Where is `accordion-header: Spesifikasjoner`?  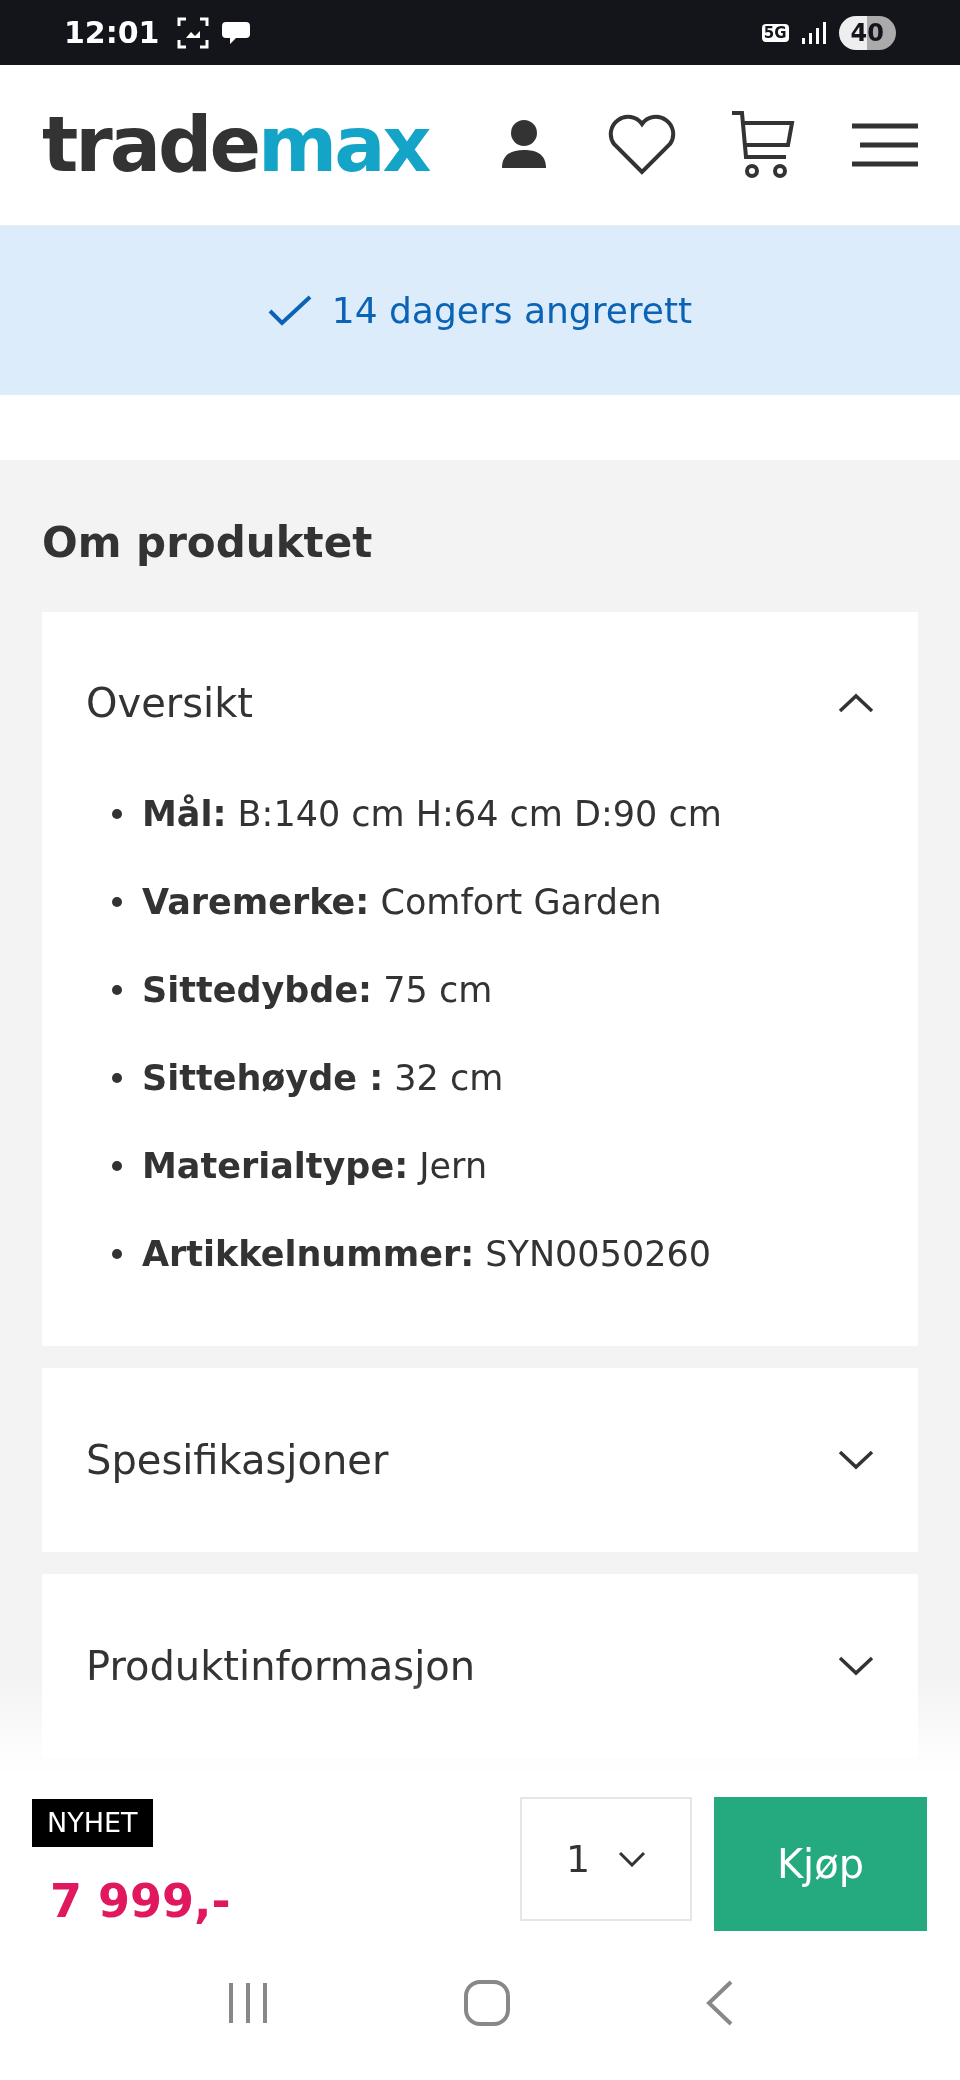
accordion-header: Spesifikasjoner is located at coordinates (480, 1460).